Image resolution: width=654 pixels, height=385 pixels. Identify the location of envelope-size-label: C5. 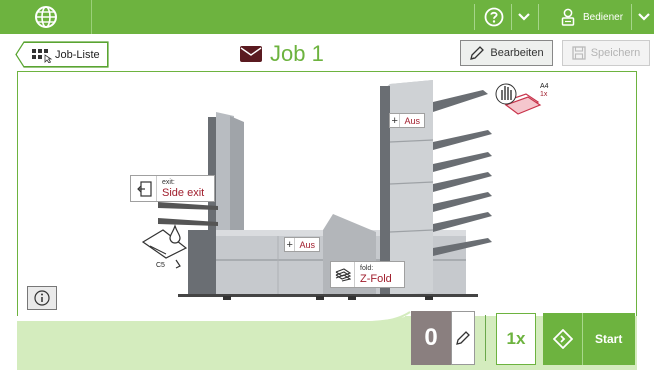
(160, 265).